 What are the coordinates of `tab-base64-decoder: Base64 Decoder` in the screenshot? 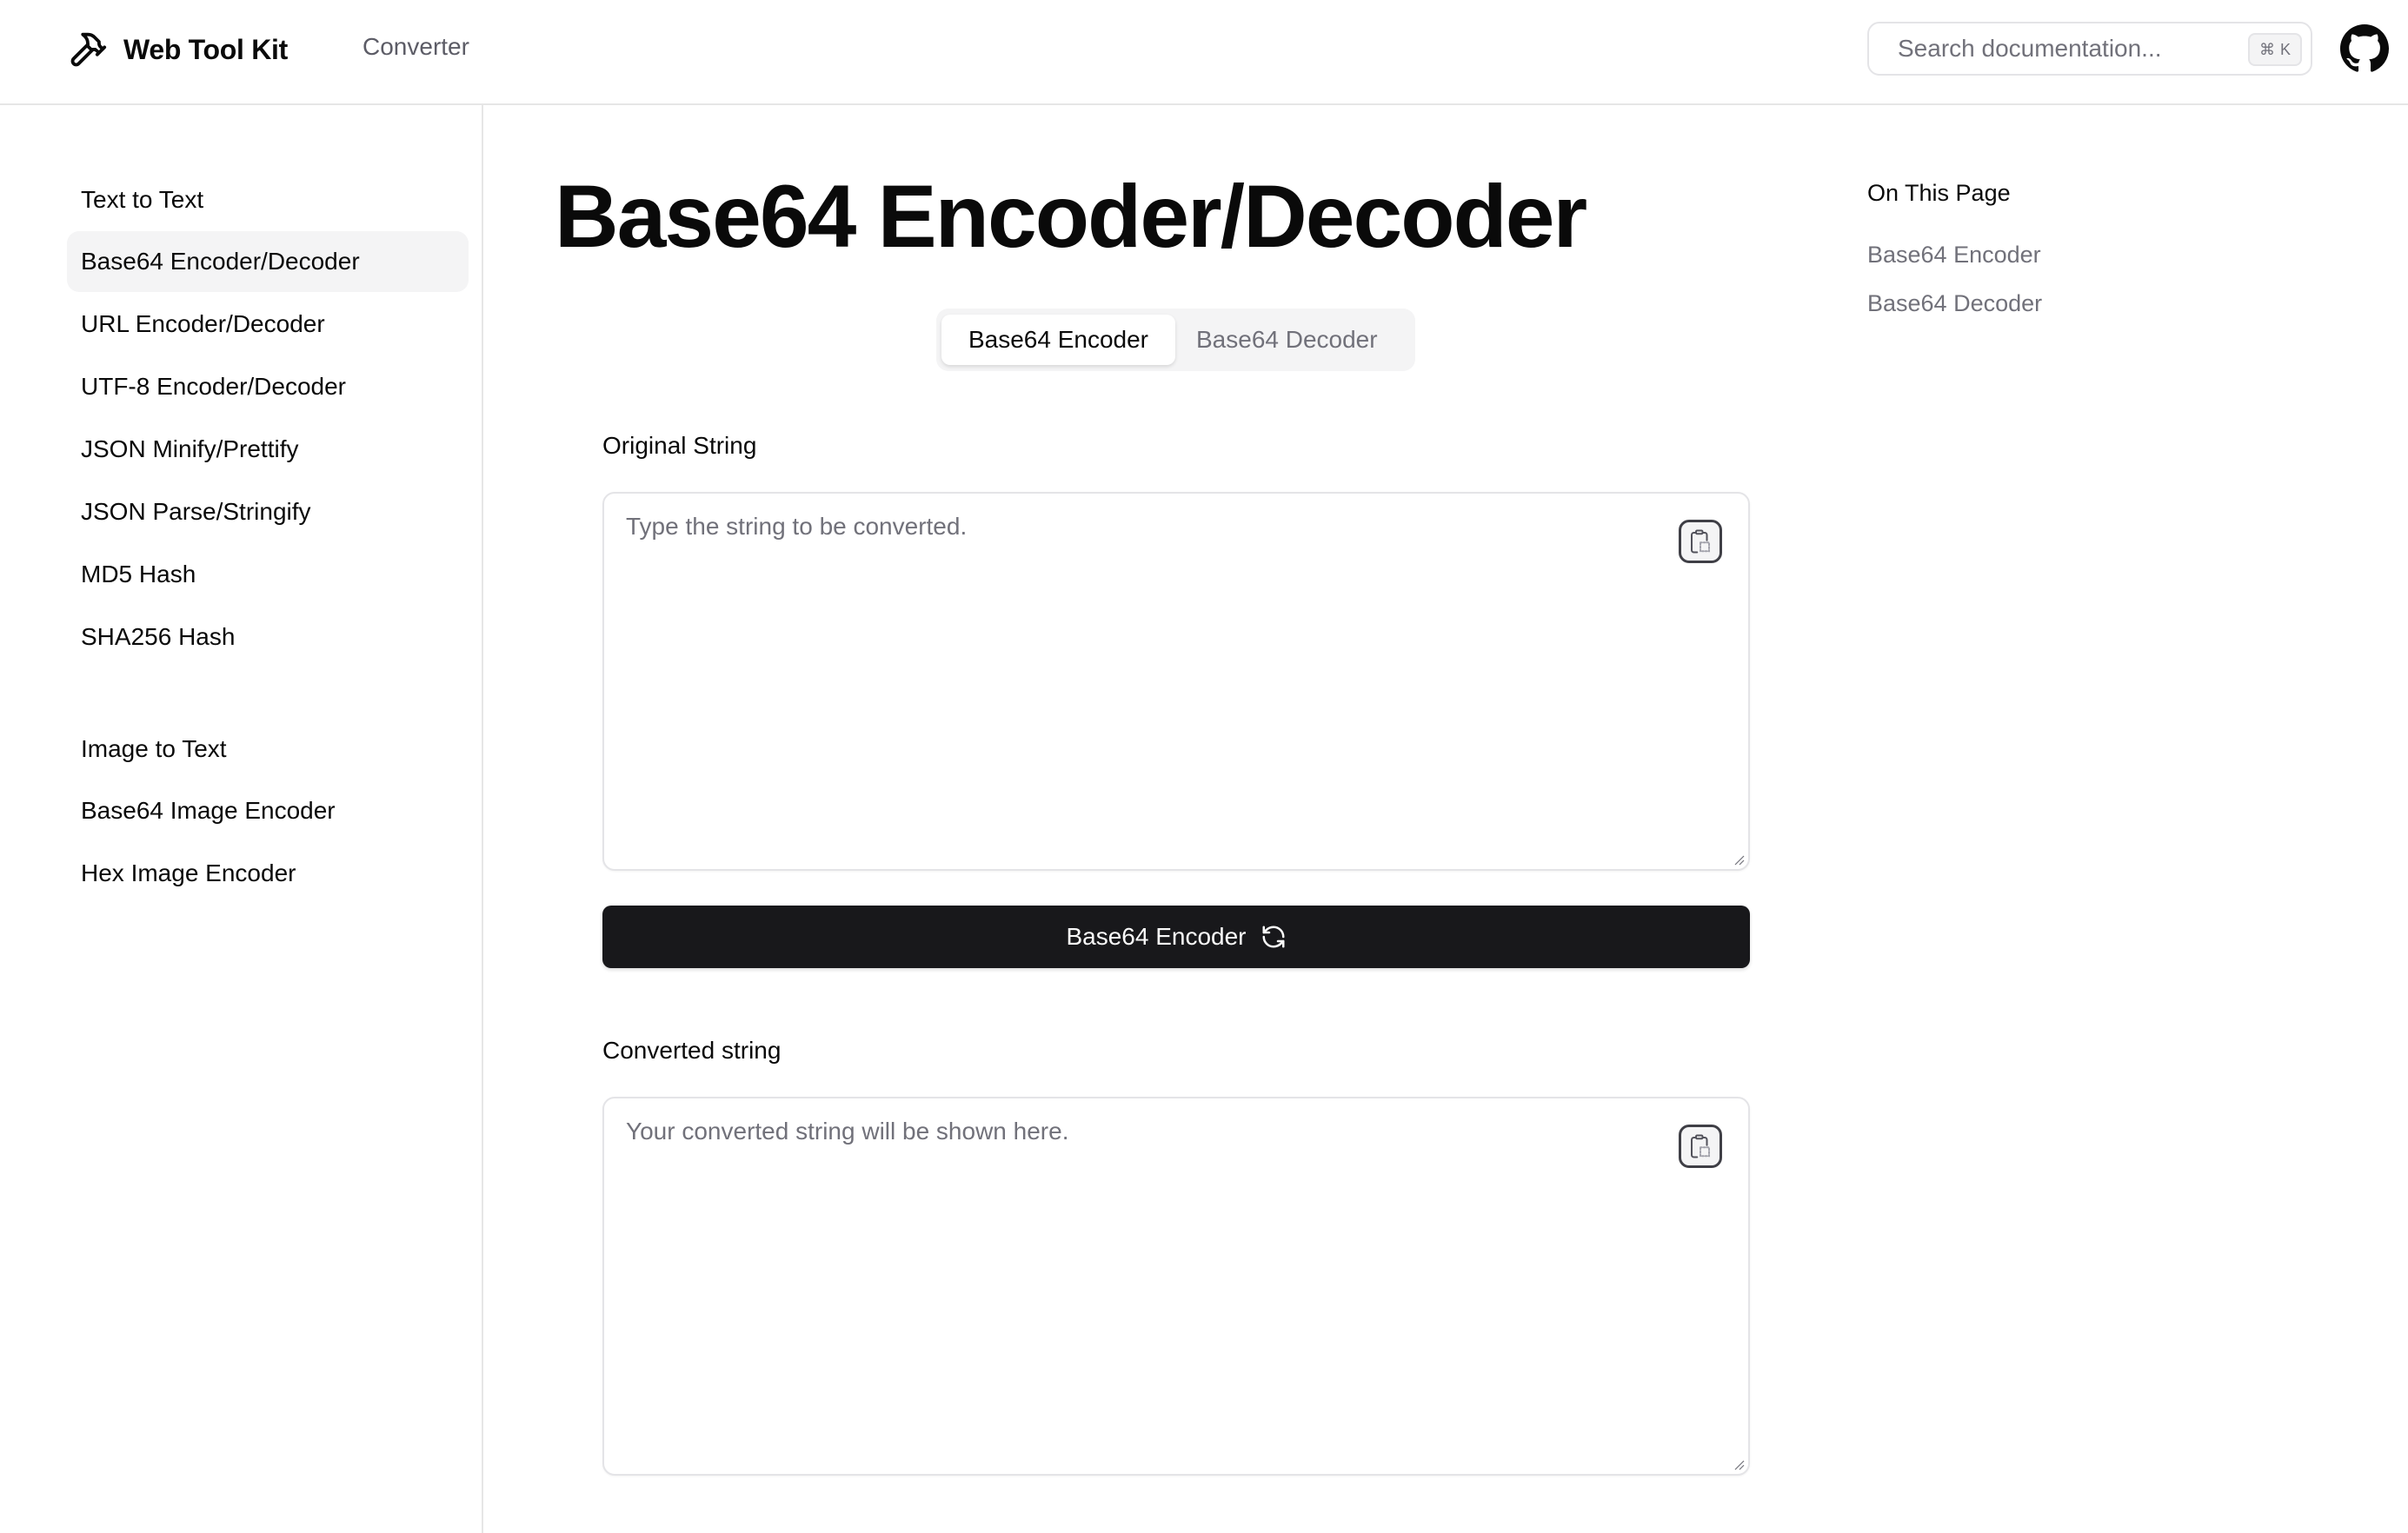 It's located at (1287, 340).